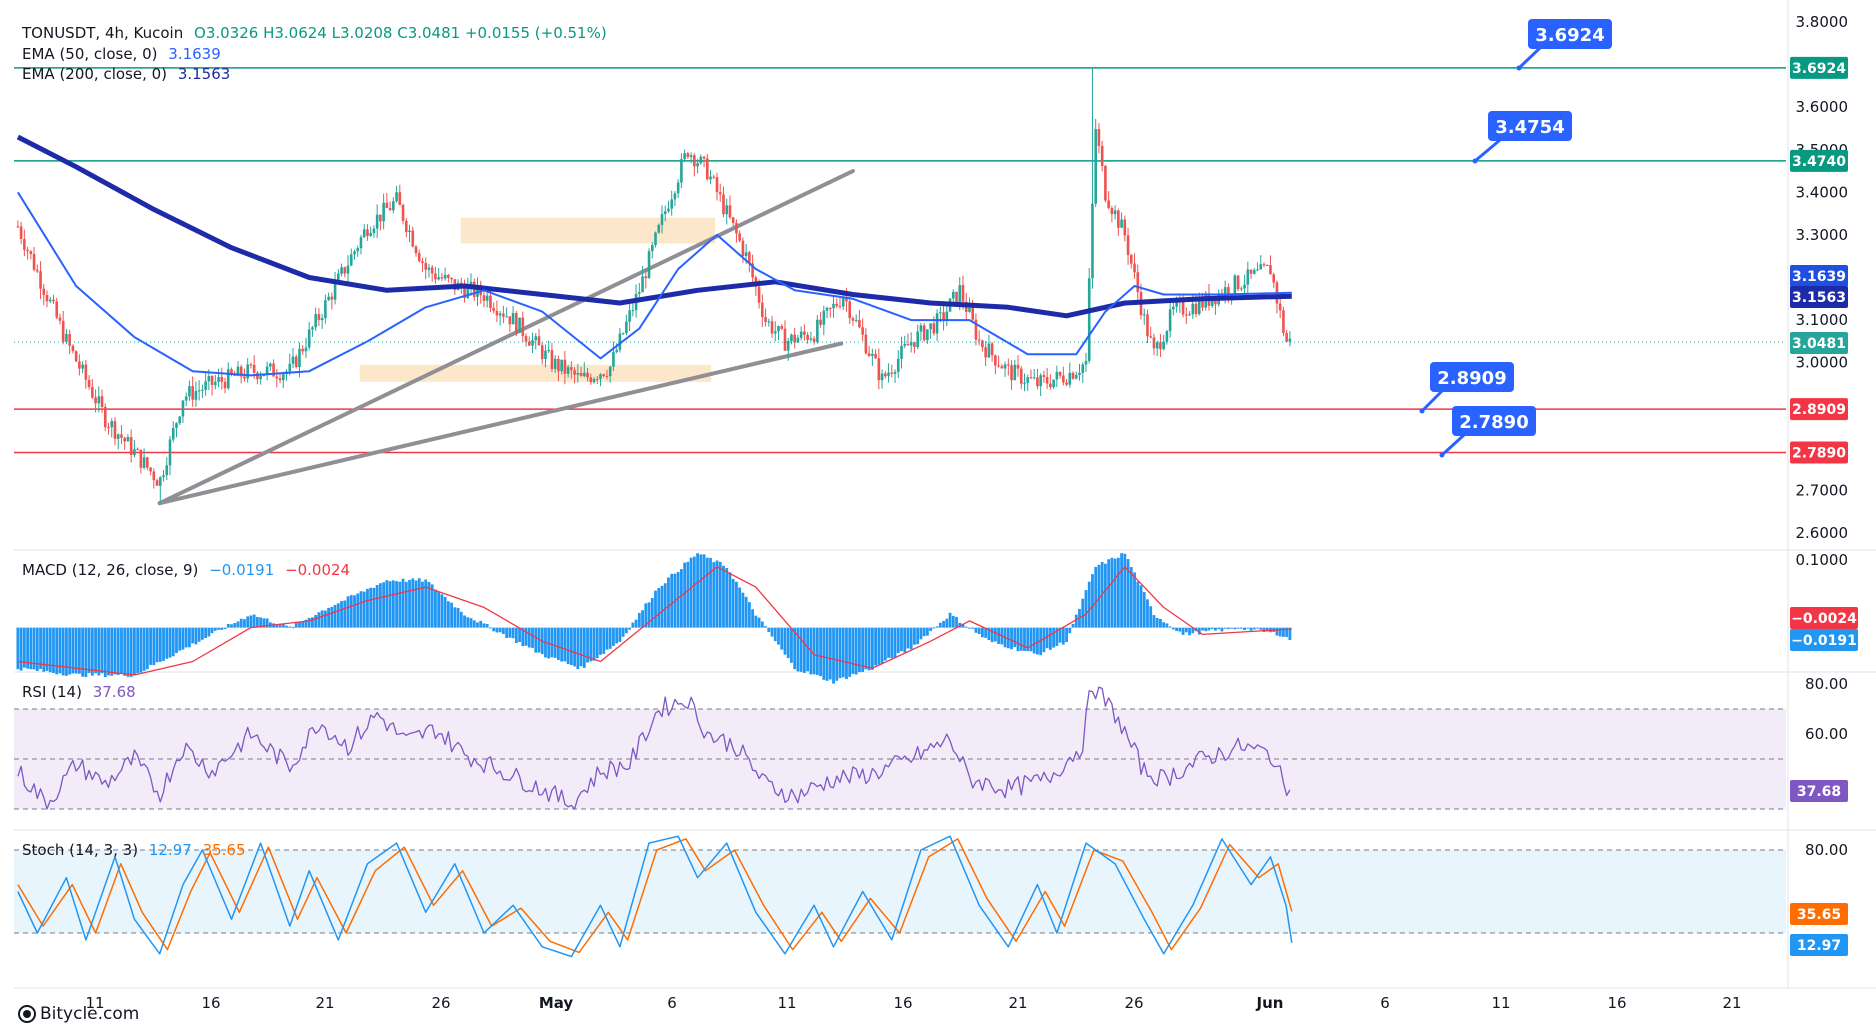 Image resolution: width=1876 pixels, height=1035 pixels. I want to click on rsi-value: 37.68, so click(114, 692).